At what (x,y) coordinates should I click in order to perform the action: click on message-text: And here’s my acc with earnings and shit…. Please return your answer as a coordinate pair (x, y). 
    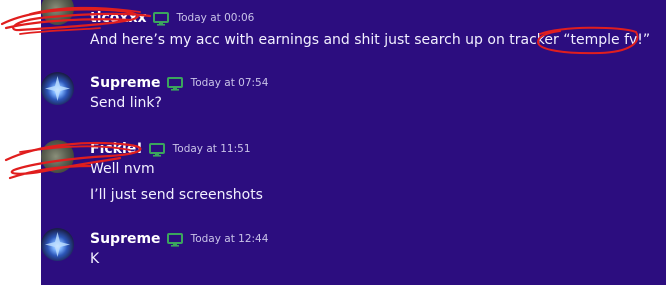
    Looking at the image, I should click on (370, 40).